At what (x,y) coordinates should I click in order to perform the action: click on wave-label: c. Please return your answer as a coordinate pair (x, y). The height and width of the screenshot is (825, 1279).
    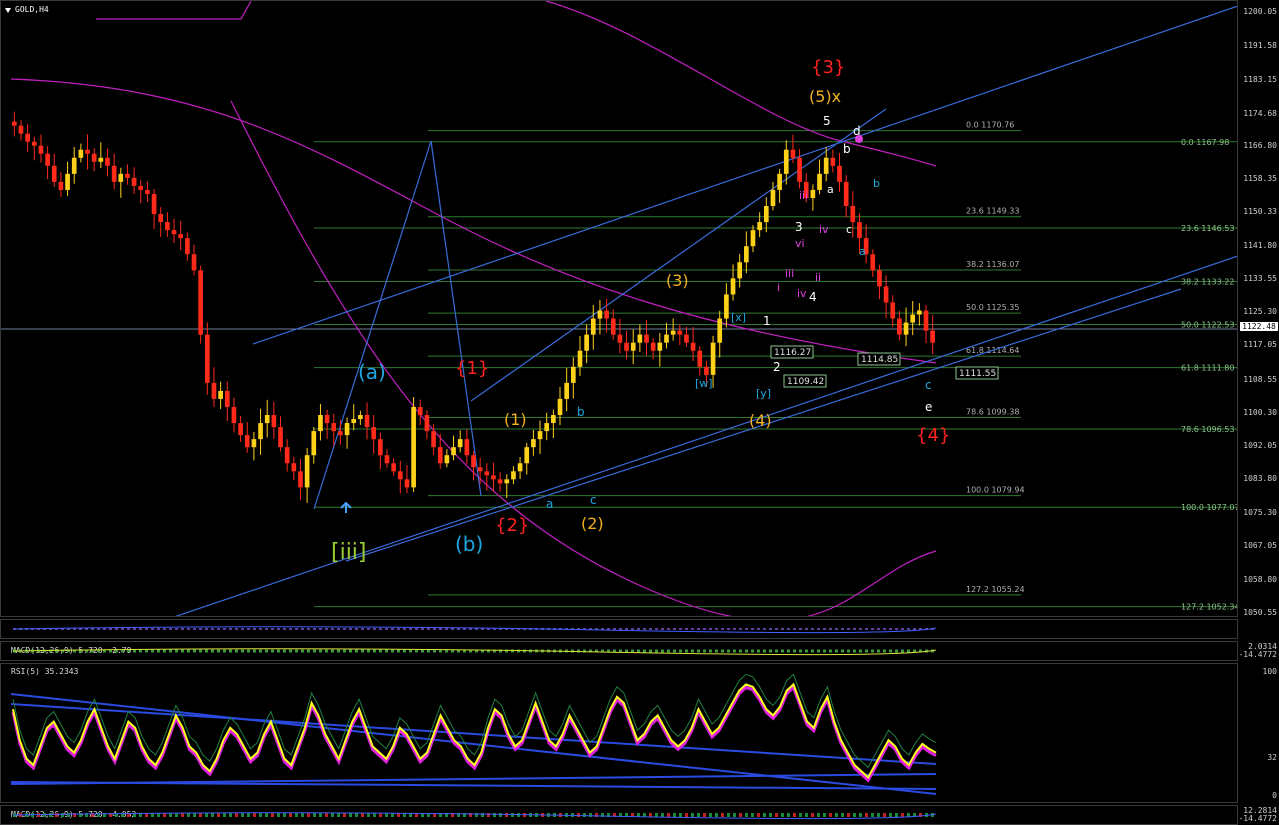
    Looking at the image, I should click on (593, 500).